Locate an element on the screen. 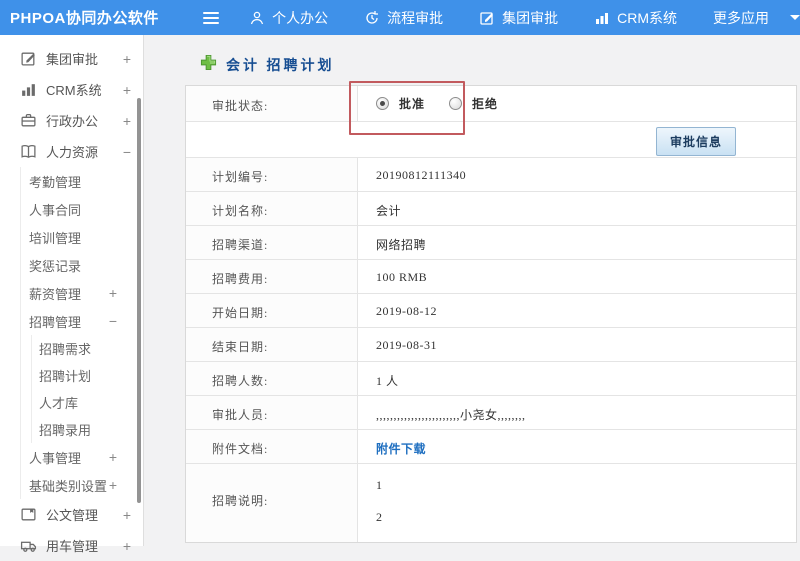 This screenshot has width=800, height=561. table-row-plan-no: 计划编号: 20190812111340 is located at coordinates (491, 175).